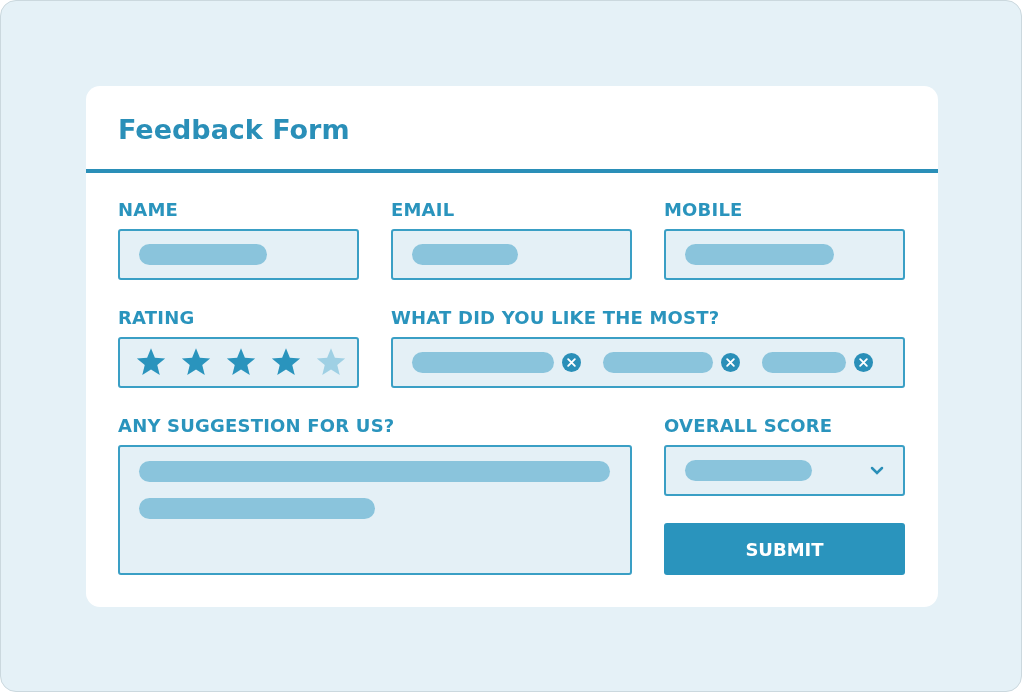 This screenshot has height=694, width=1024. What do you see at coordinates (423, 209) in the screenshot?
I see `field-label: EMAIL` at bounding box center [423, 209].